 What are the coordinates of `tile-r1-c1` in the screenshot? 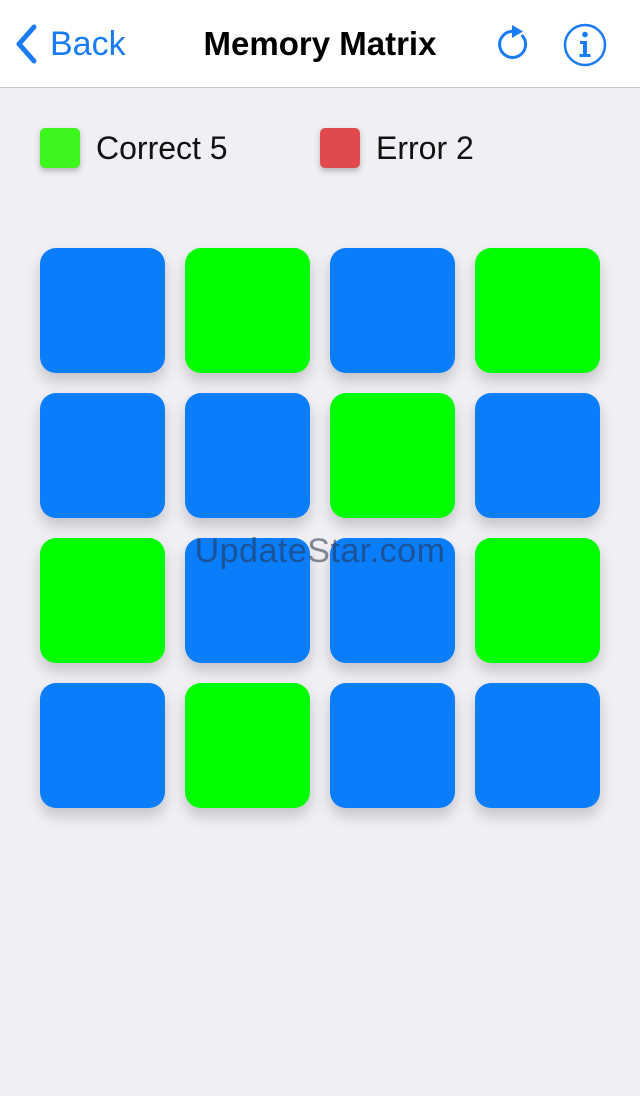 It's located at (102, 310).